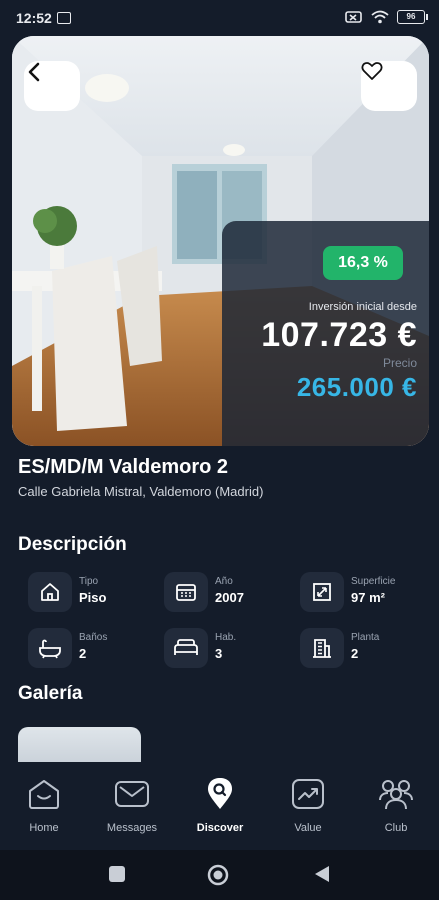  Describe the element at coordinates (132, 794) in the screenshot. I see `messages-icon` at that location.